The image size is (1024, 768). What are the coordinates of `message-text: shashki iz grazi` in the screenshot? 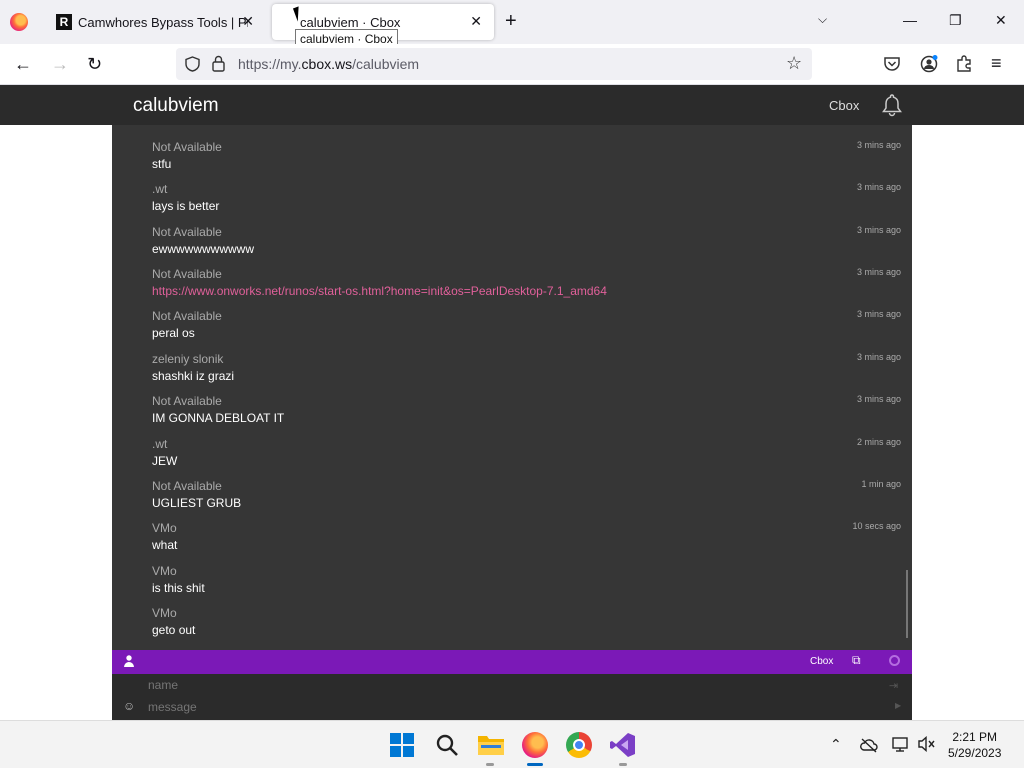 It's located at (193, 376).